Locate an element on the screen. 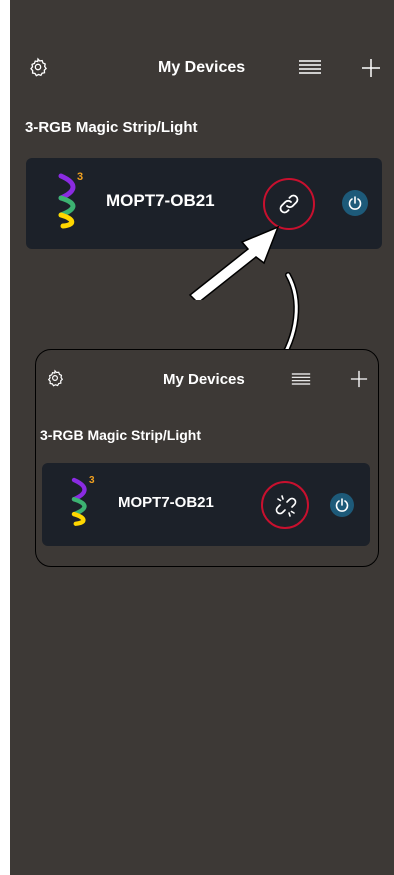  device-card: 3 MOPT7-OB21 is located at coordinates (206, 504).